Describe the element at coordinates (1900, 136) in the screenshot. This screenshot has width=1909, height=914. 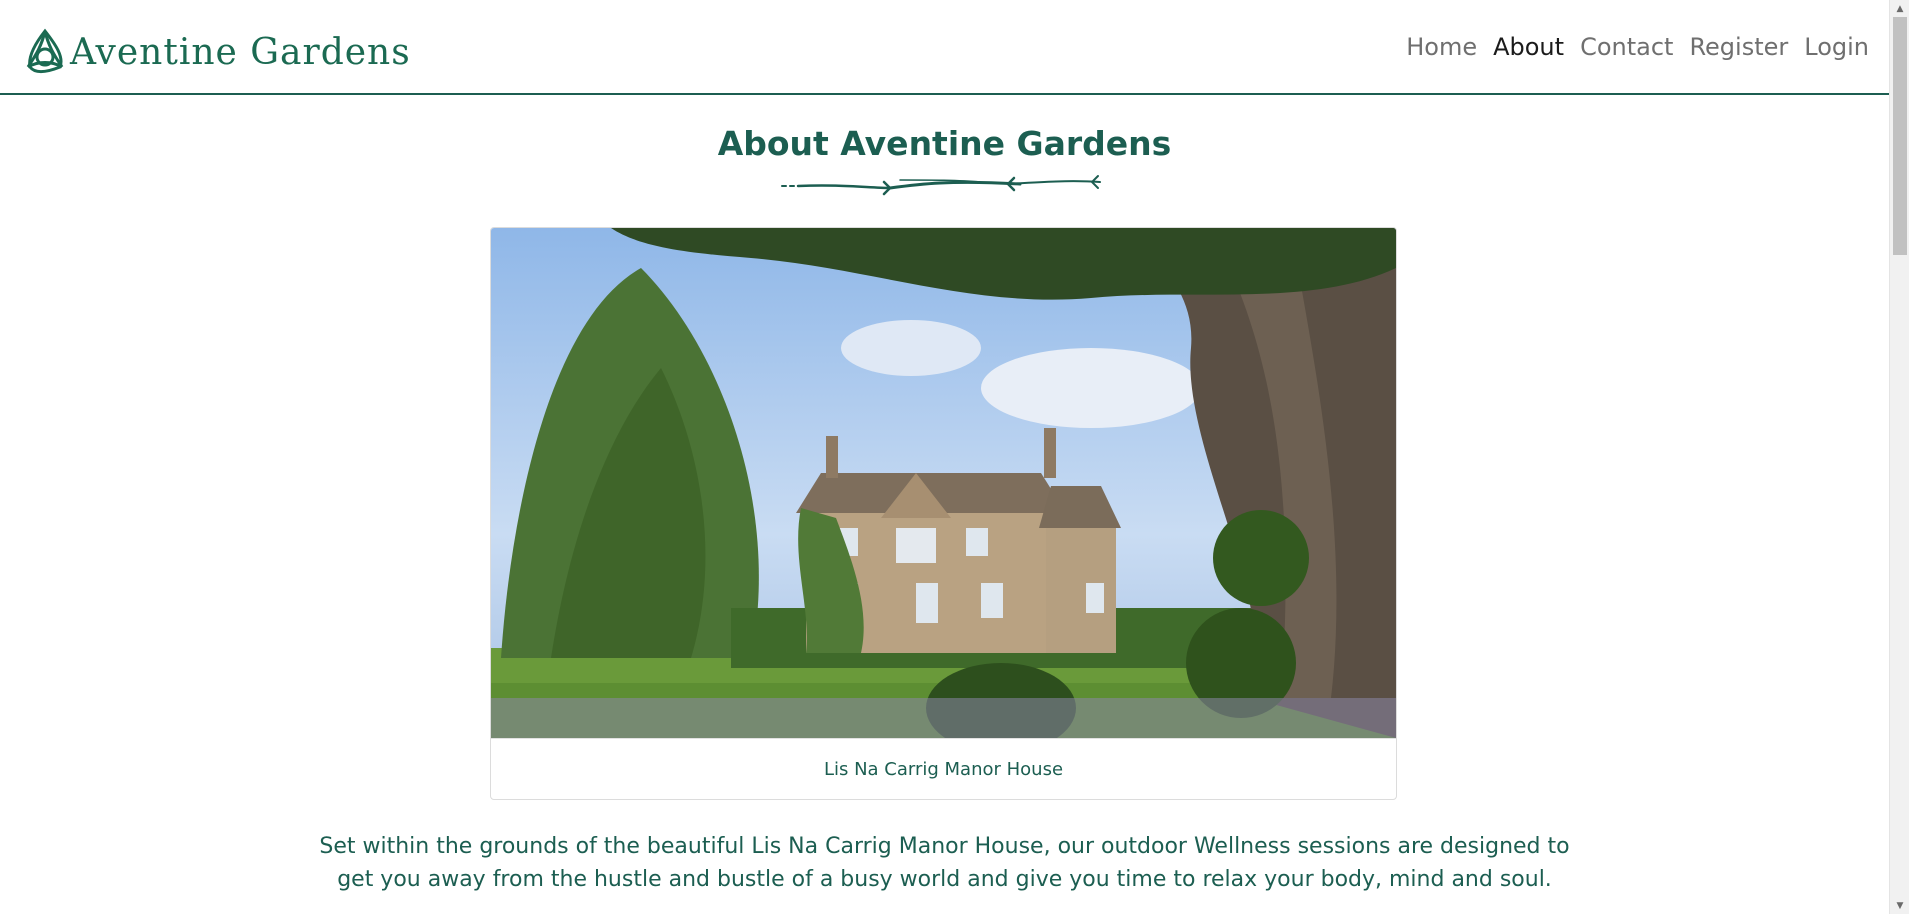
I see `scrollbar-thumb` at that location.